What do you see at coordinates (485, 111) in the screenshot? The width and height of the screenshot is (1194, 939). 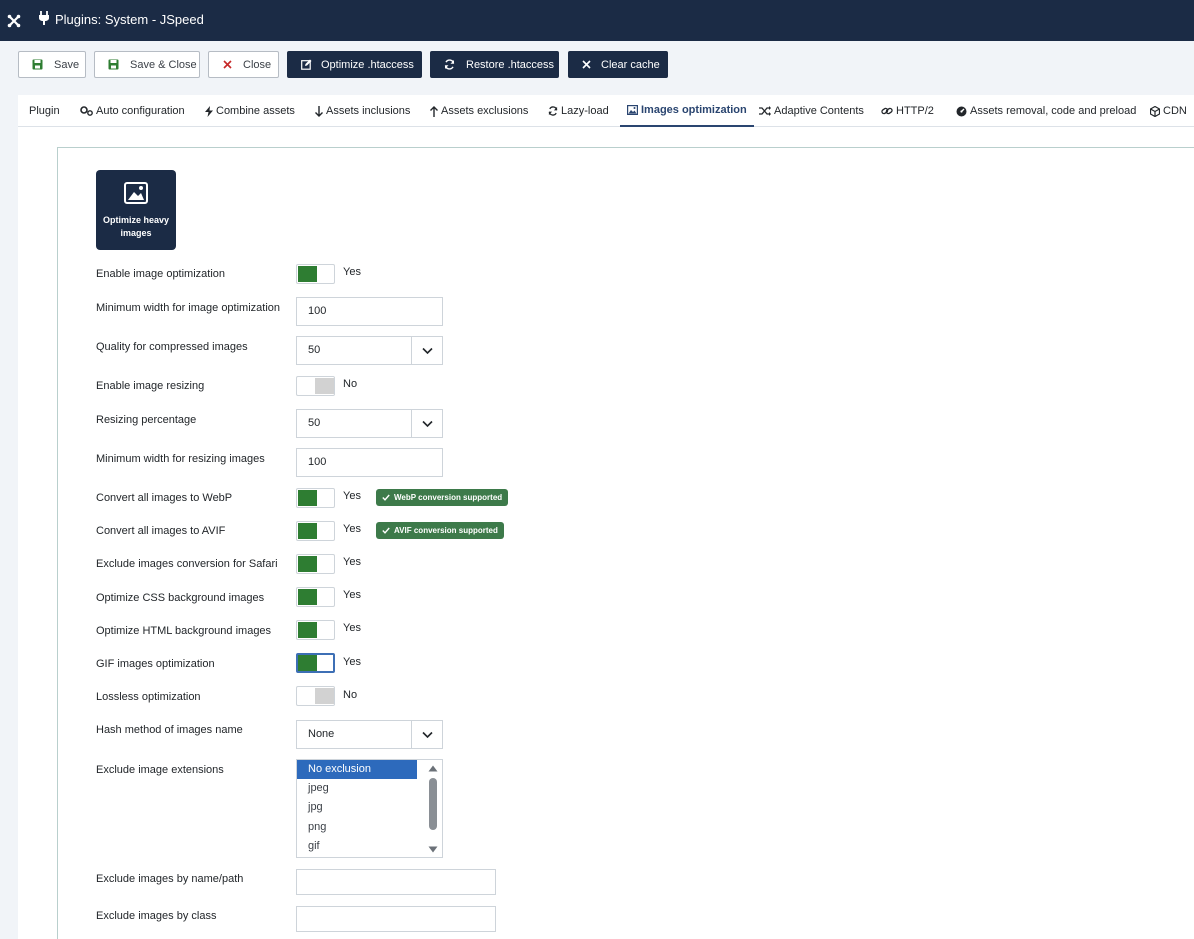 I see `tab-label: Assets exclusions` at bounding box center [485, 111].